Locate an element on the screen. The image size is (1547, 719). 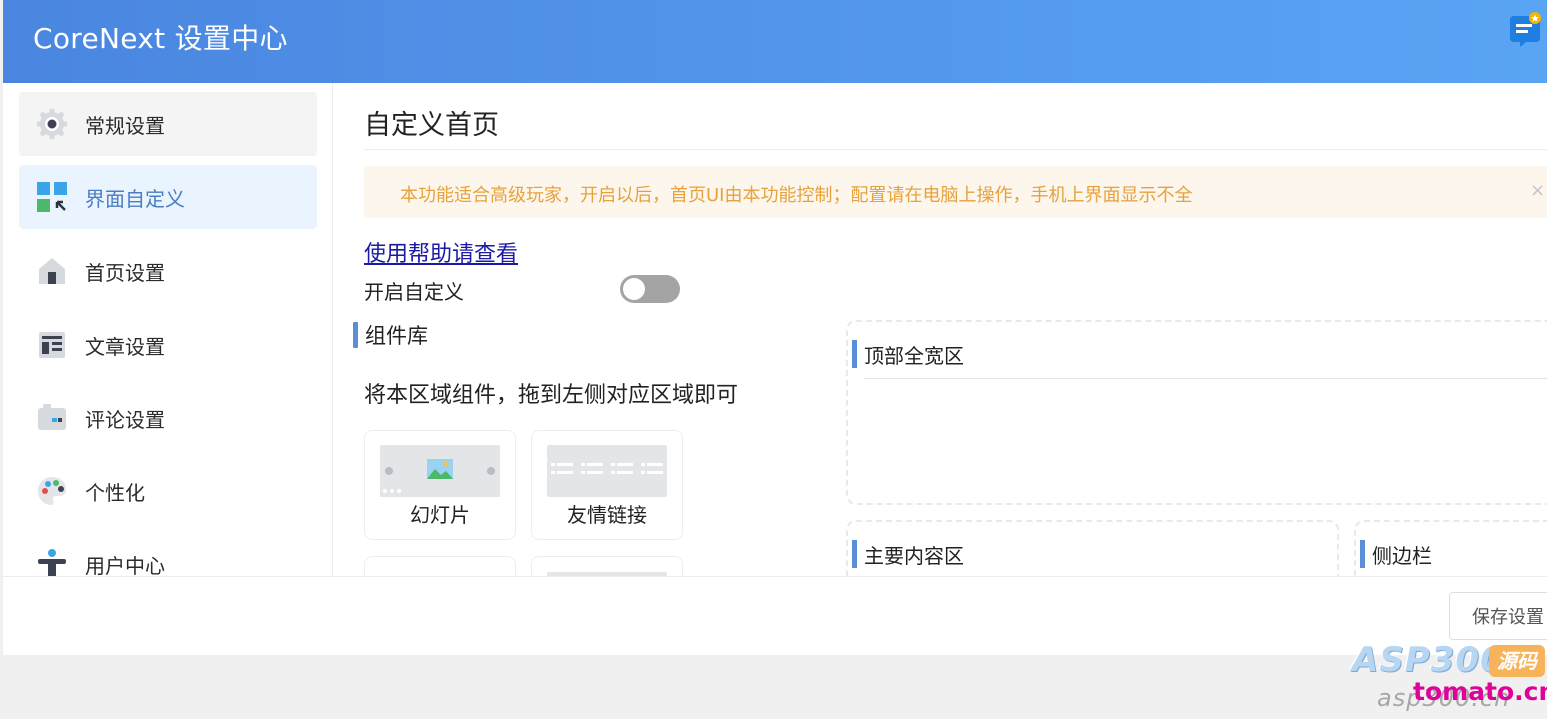
sidebar-item-label: 评论设置 is located at coordinates (125, 419).